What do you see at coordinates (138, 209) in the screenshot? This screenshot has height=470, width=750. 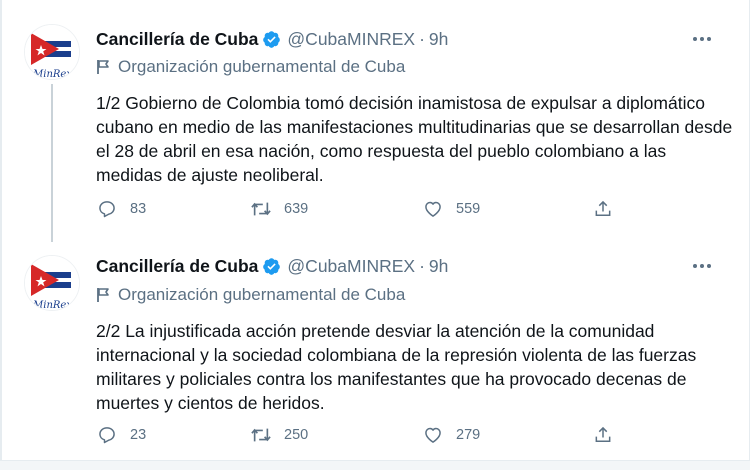 I see `reply-count: 83` at bounding box center [138, 209].